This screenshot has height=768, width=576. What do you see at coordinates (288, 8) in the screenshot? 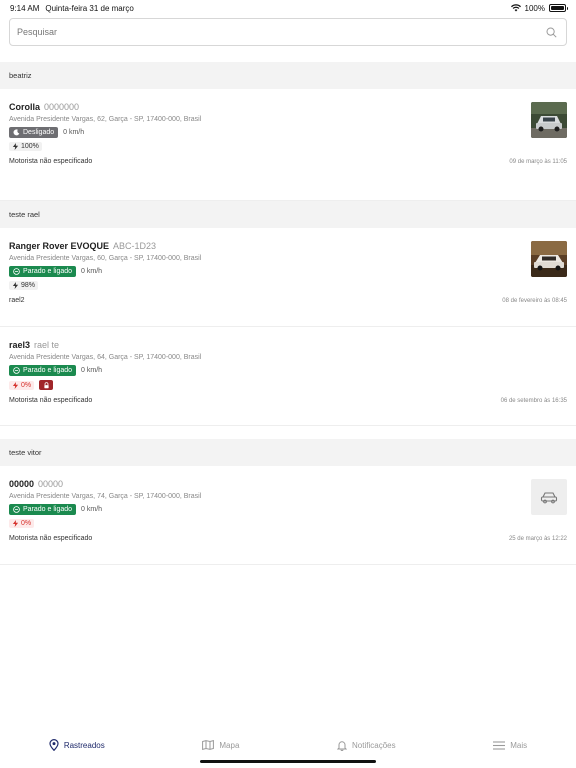
I see `status-bar: 9:14 AM Quinta-feira 31 de março 100%` at bounding box center [288, 8].